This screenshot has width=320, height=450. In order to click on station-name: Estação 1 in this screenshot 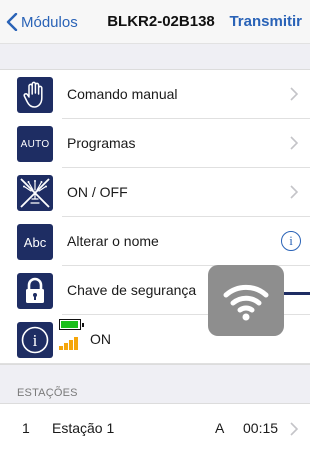, I will do `click(83, 428)`.